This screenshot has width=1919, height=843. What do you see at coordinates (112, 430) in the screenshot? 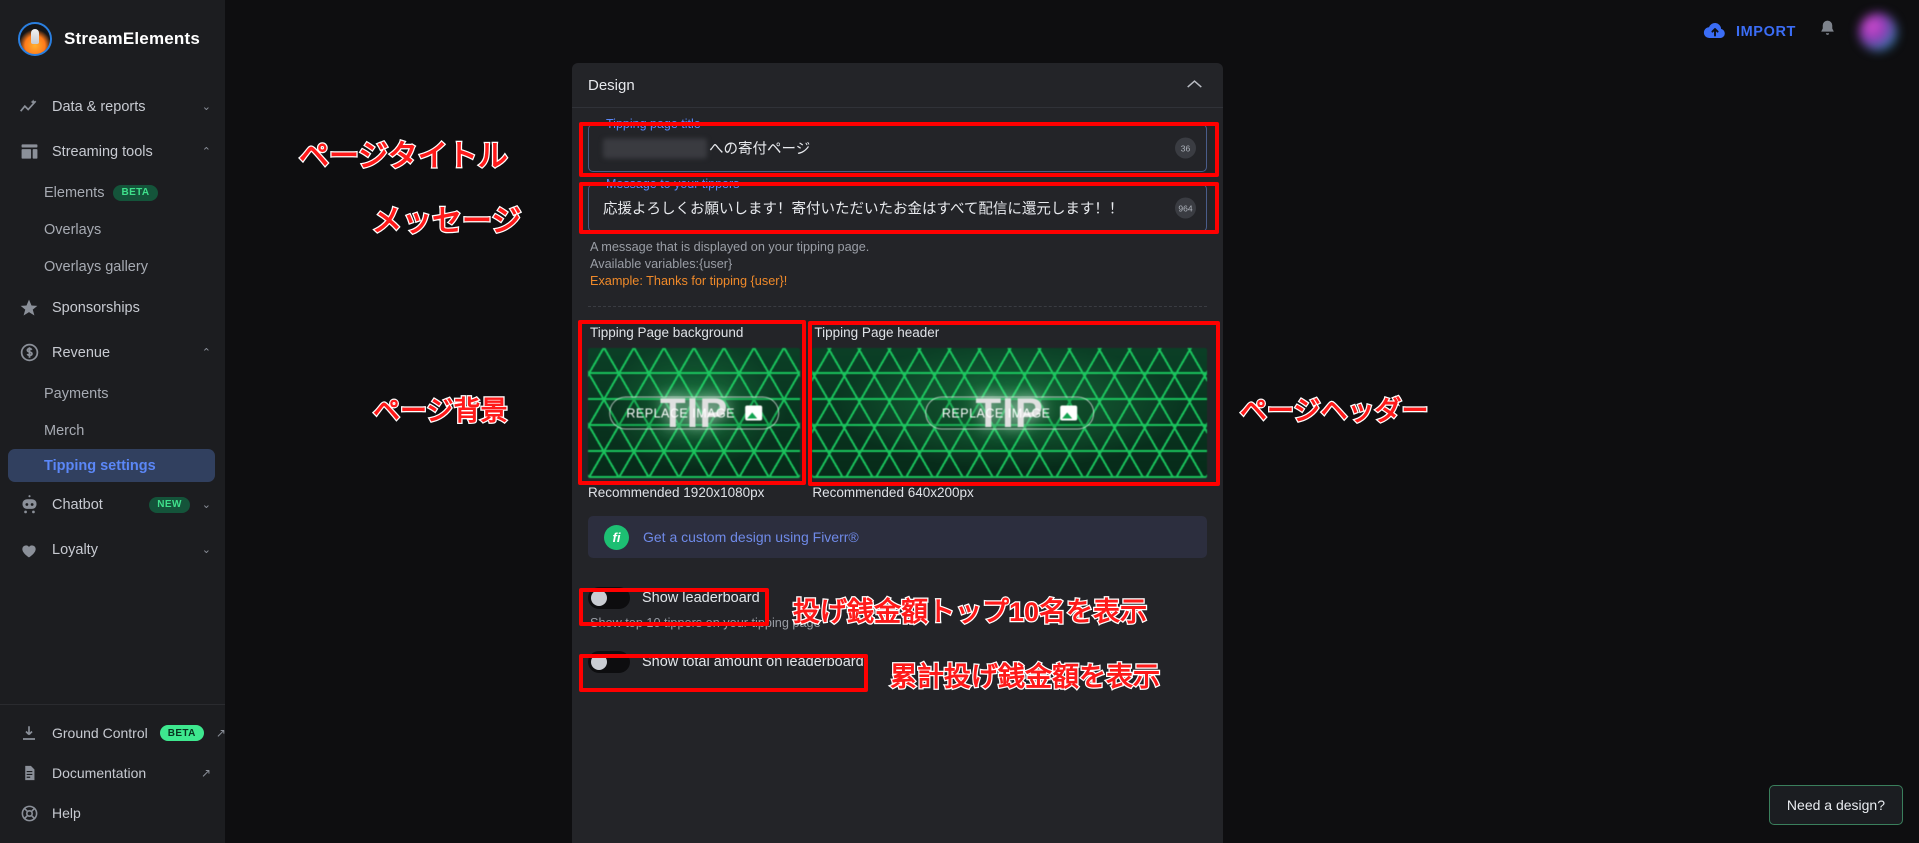
I see `sidebar-item-merch: Merch` at bounding box center [112, 430].